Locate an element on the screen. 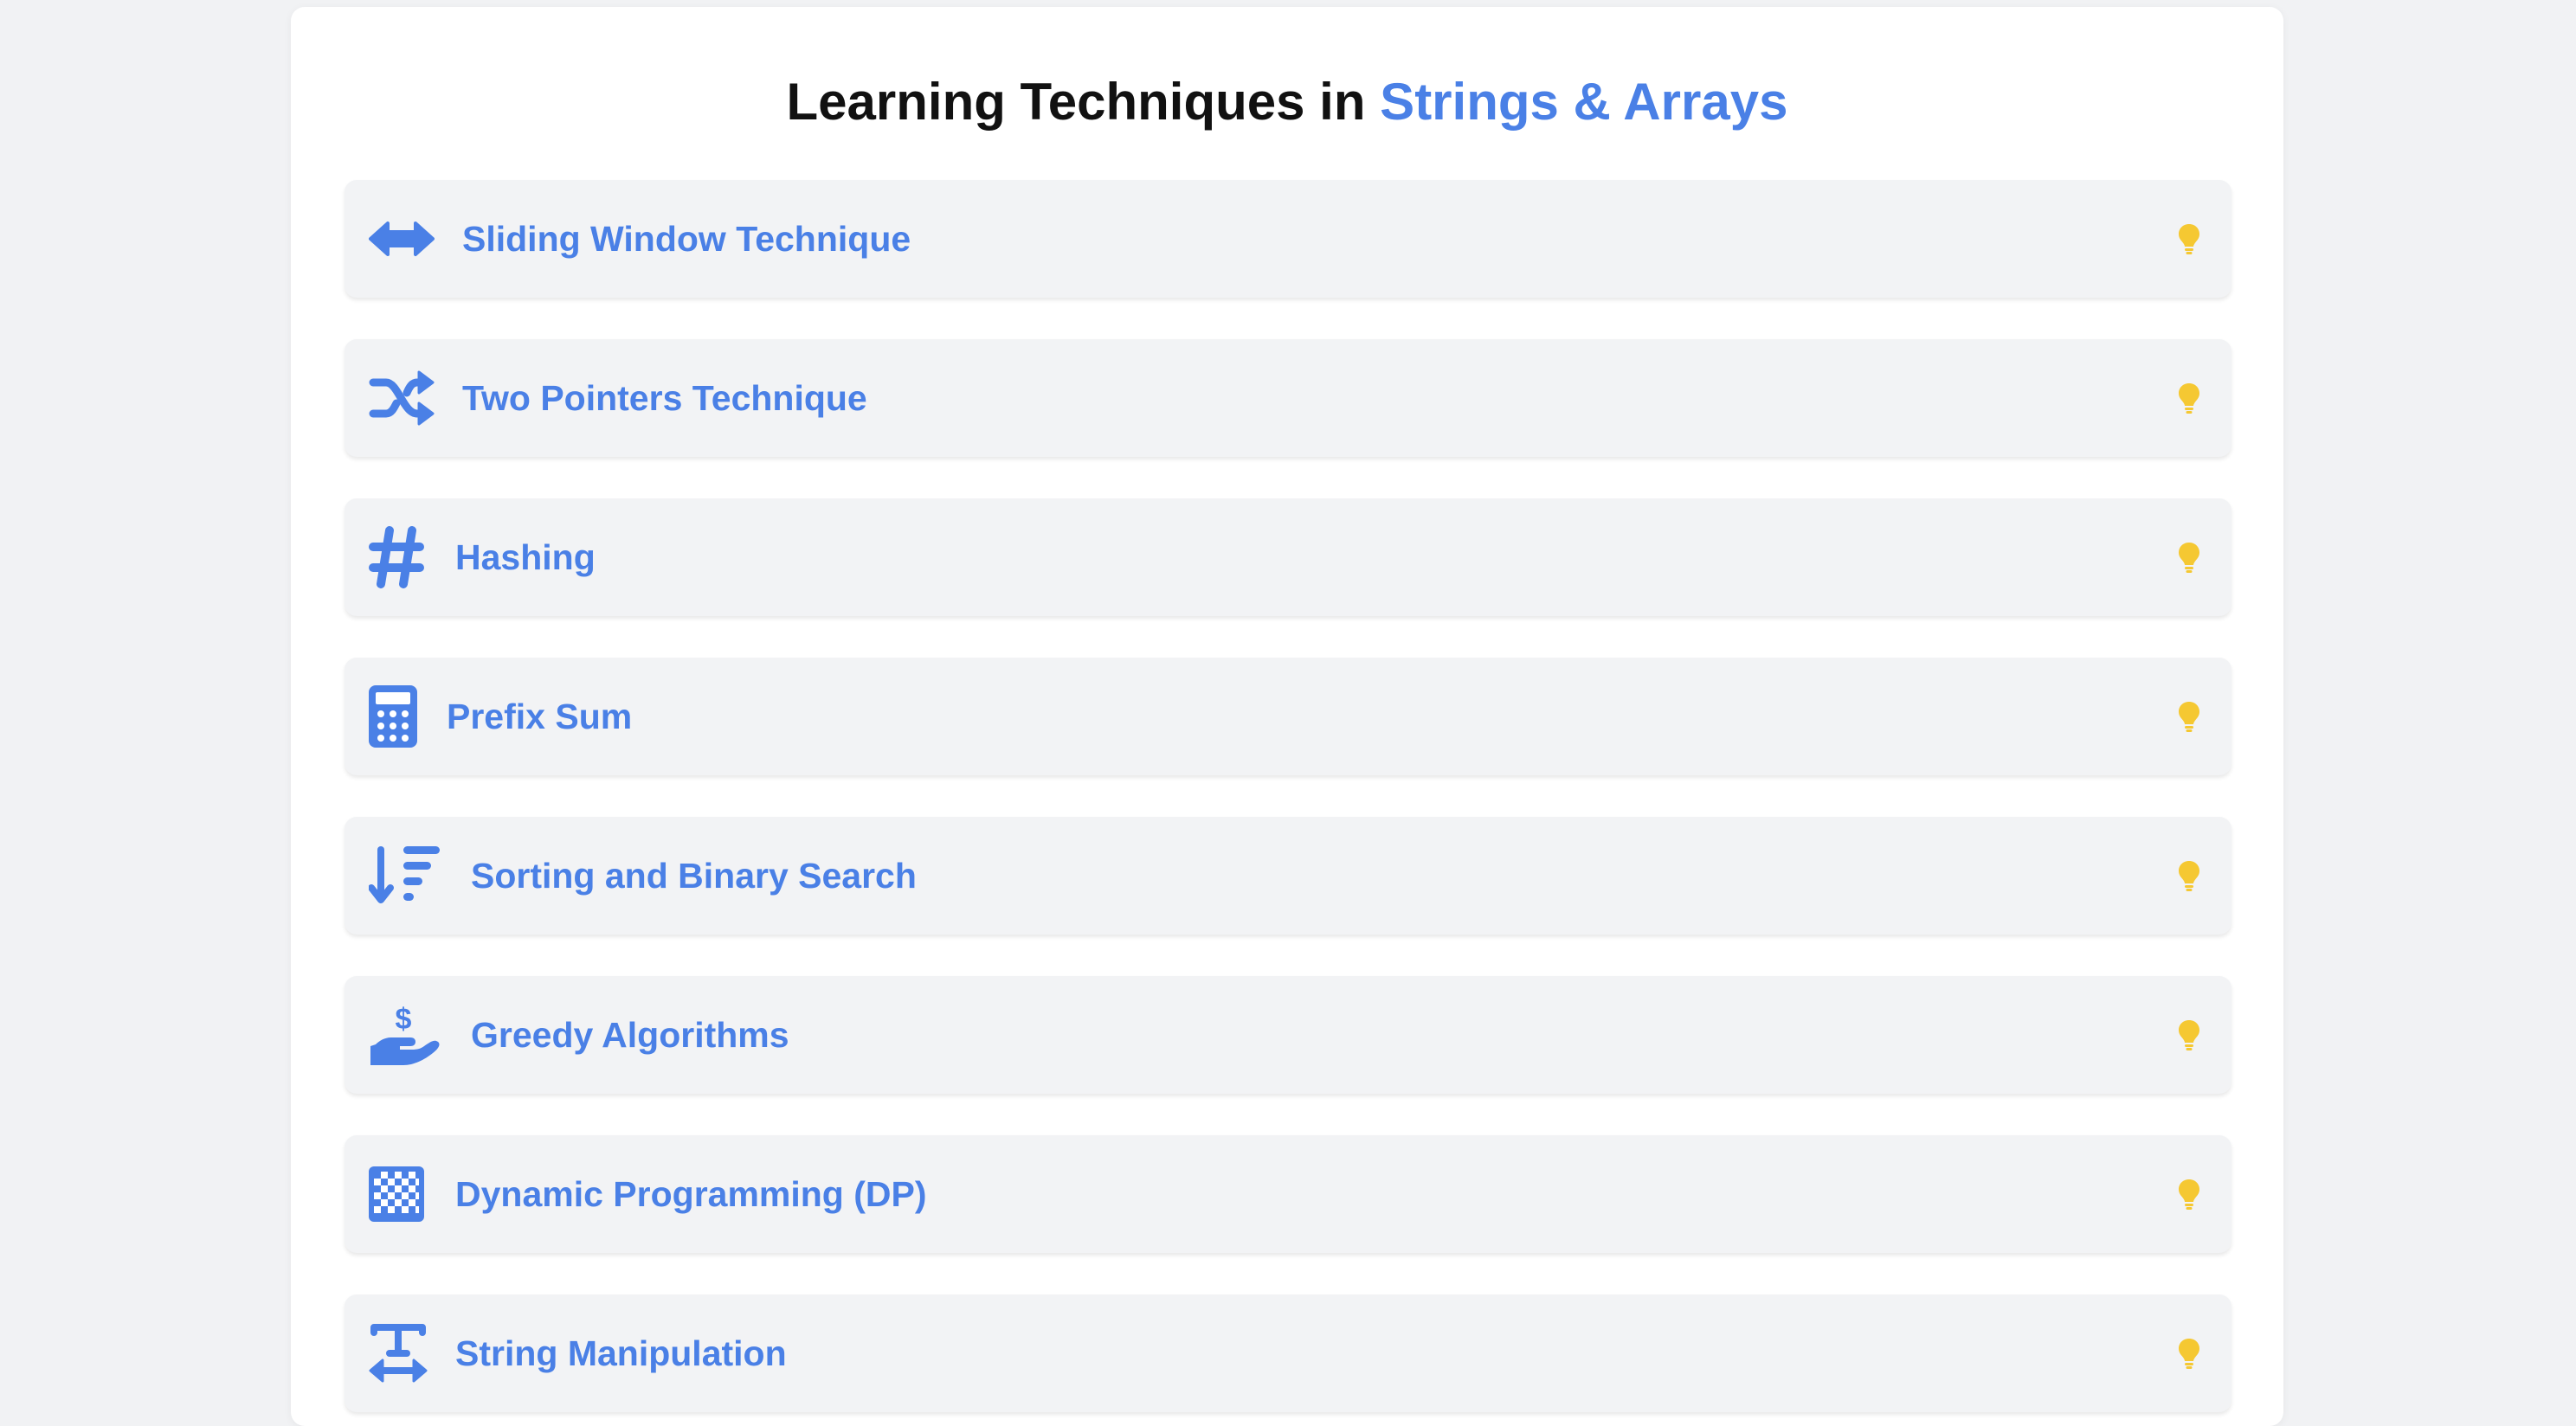 The width and height of the screenshot is (2576, 1426). page-title: Learning Techniques in Strings & Arrays is located at coordinates (1287, 102).